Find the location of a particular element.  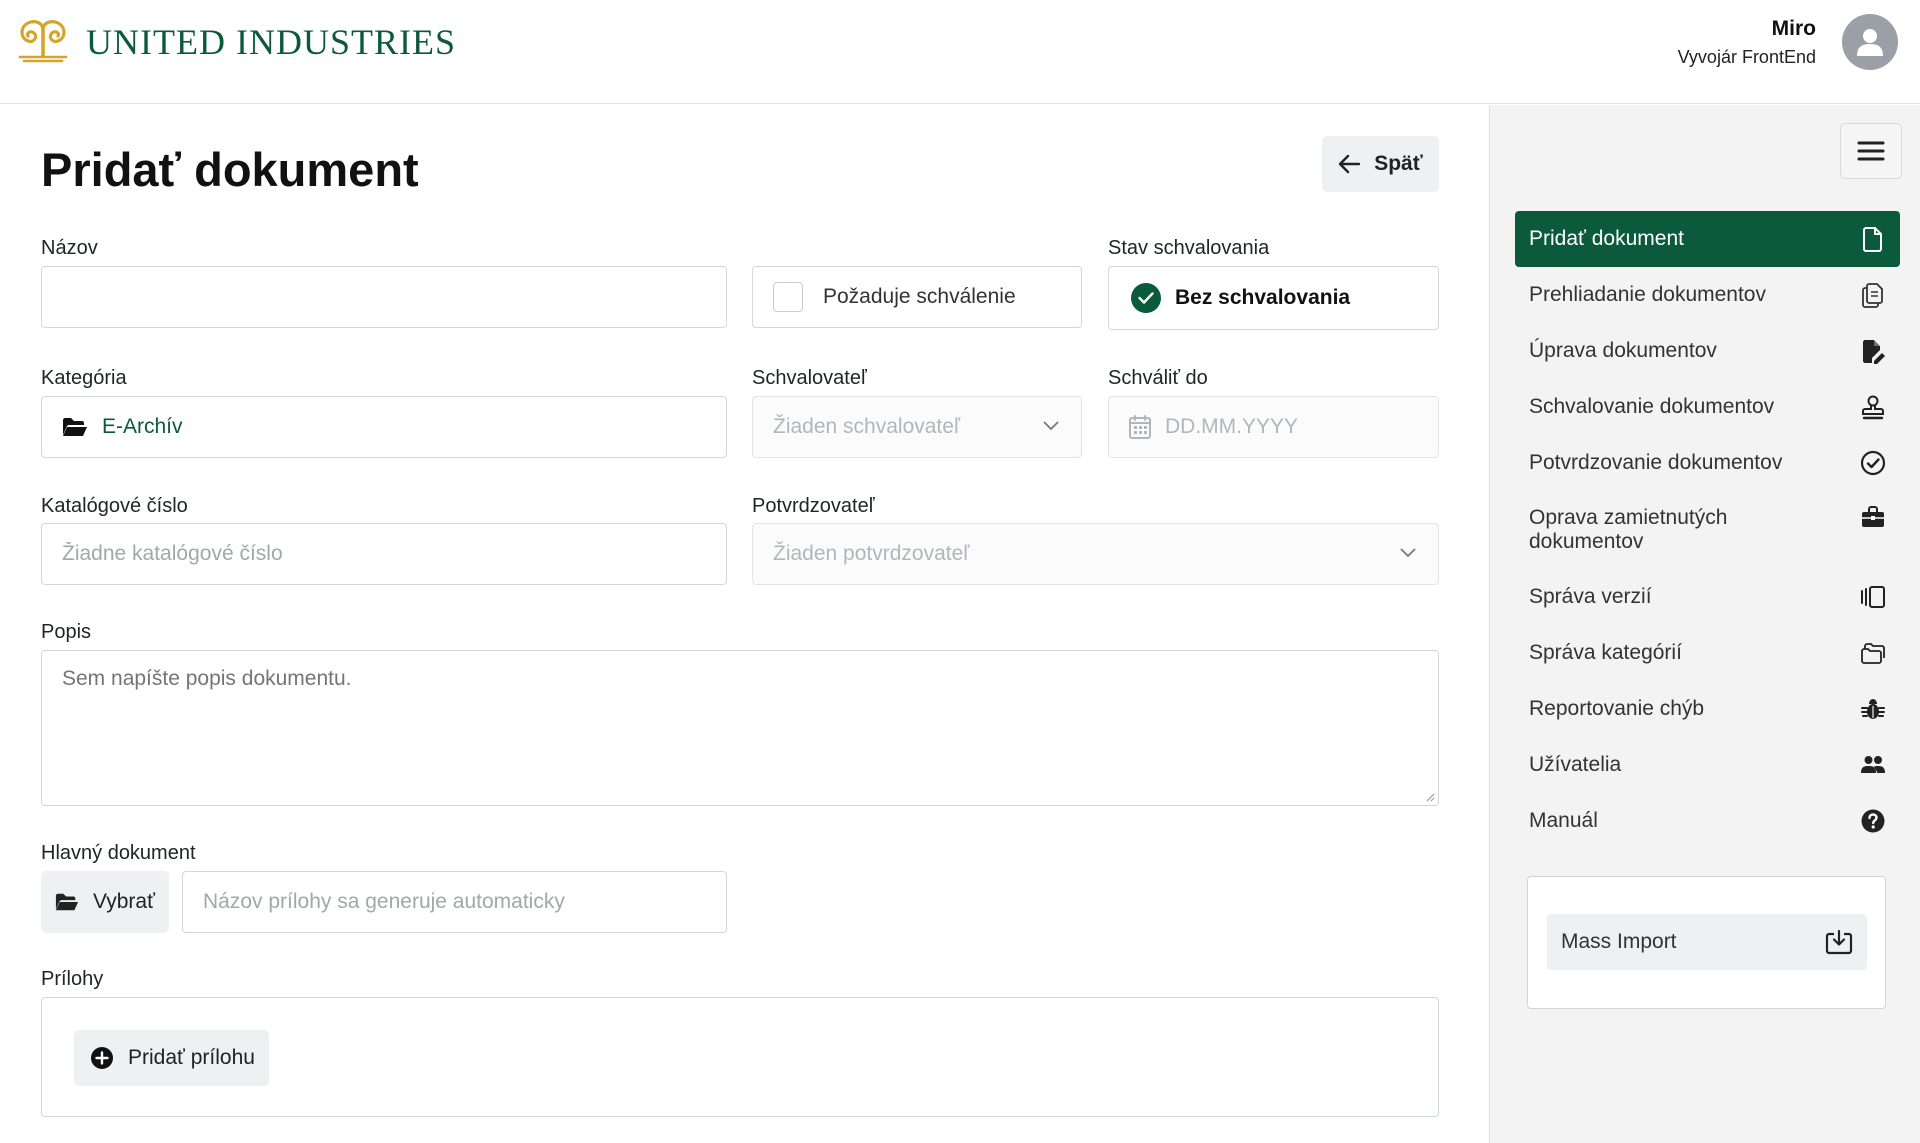

calendar-icon is located at coordinates (1140, 427).